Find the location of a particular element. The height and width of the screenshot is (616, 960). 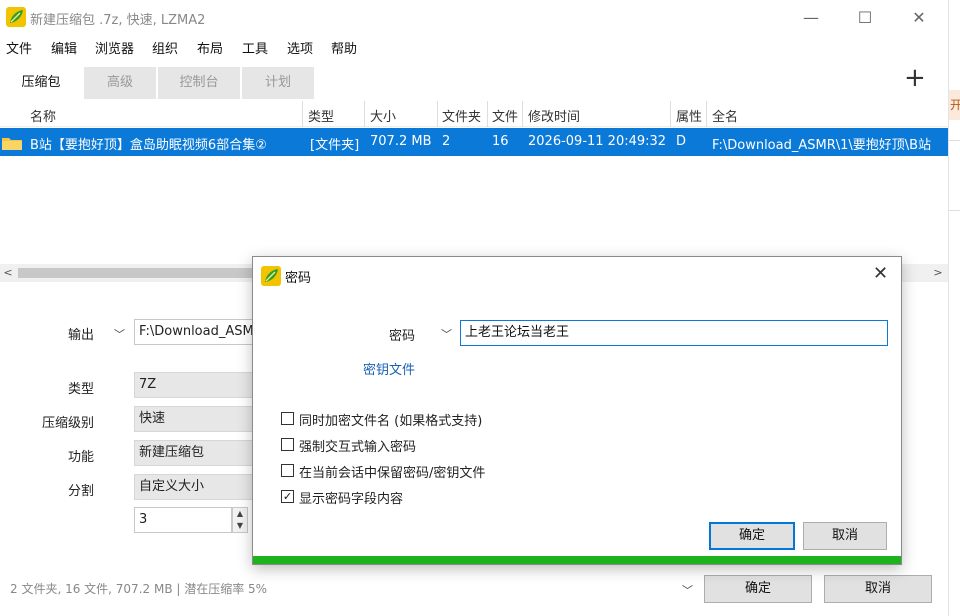

split-size-input: 3 is located at coordinates (183, 520).